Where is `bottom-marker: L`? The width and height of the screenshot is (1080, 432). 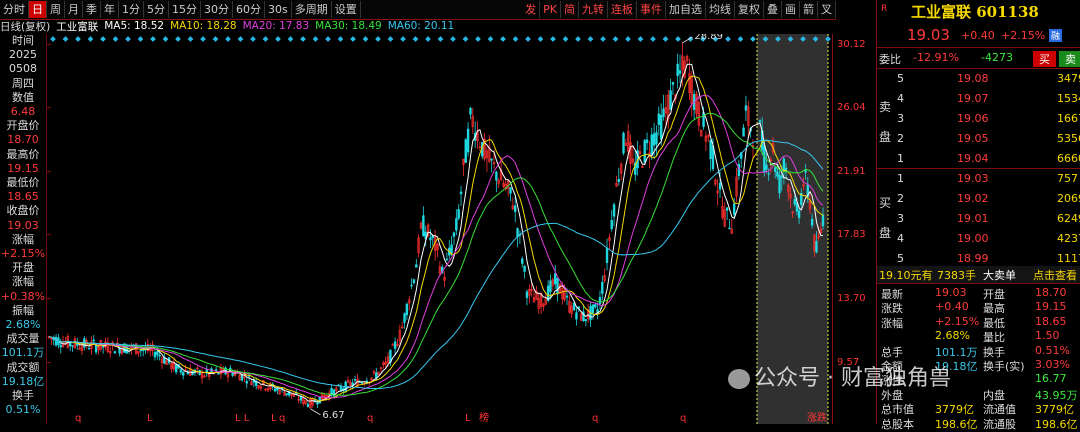 bottom-marker: L is located at coordinates (468, 418).